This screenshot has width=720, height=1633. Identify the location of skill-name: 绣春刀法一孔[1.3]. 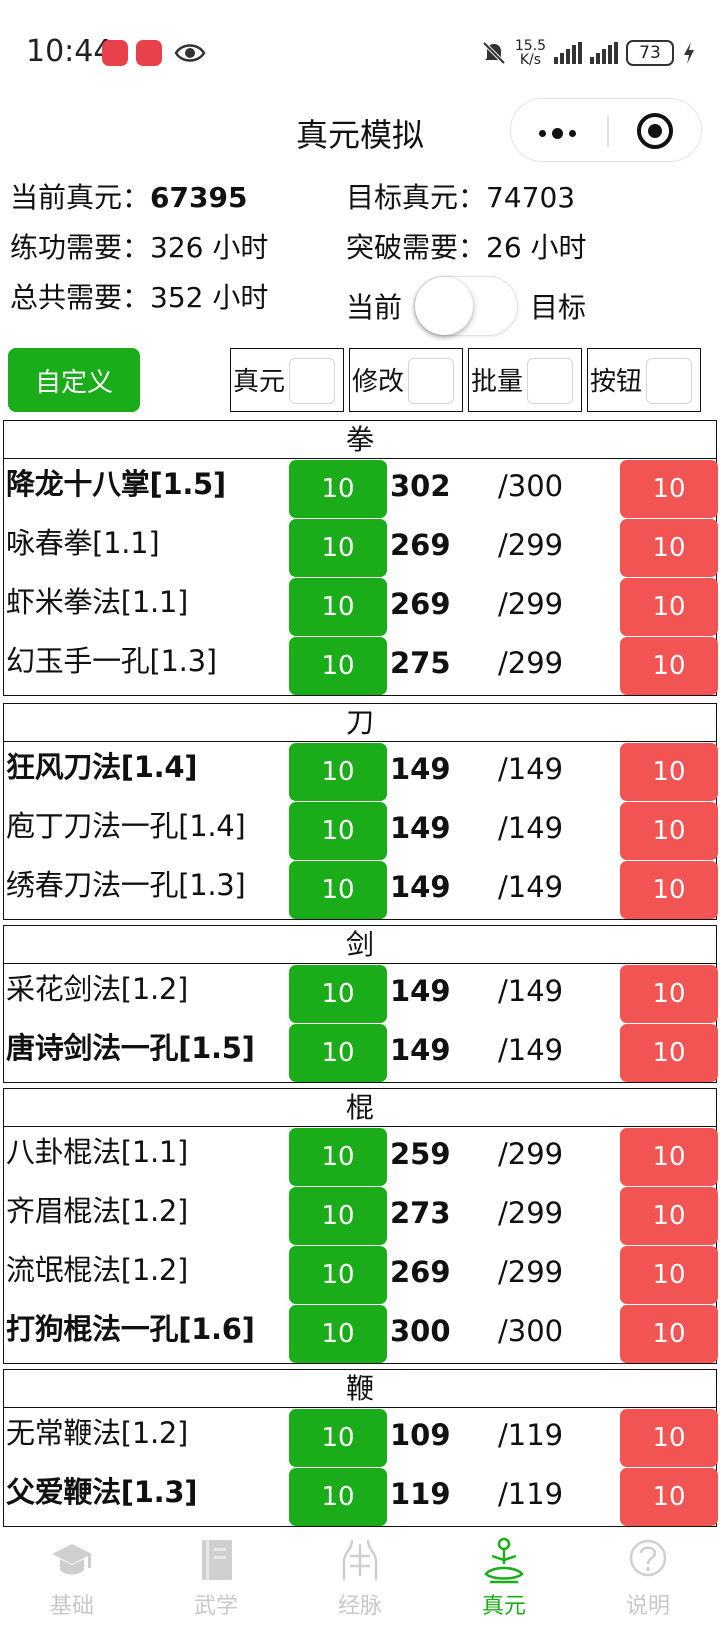
(126, 885).